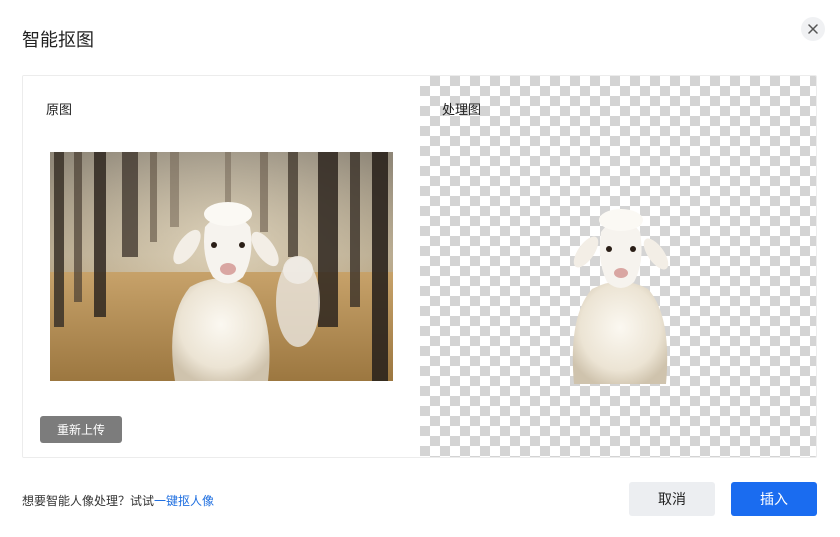 This screenshot has width=840, height=537. I want to click on processed-image, so click(620, 296).